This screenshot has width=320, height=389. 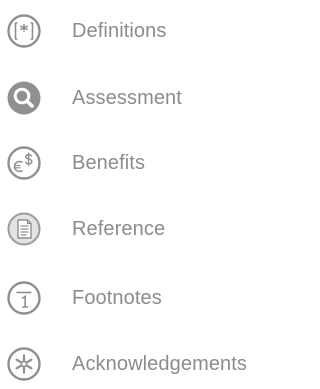 I want to click on euro-dollar-icon, so click(x=24, y=163).